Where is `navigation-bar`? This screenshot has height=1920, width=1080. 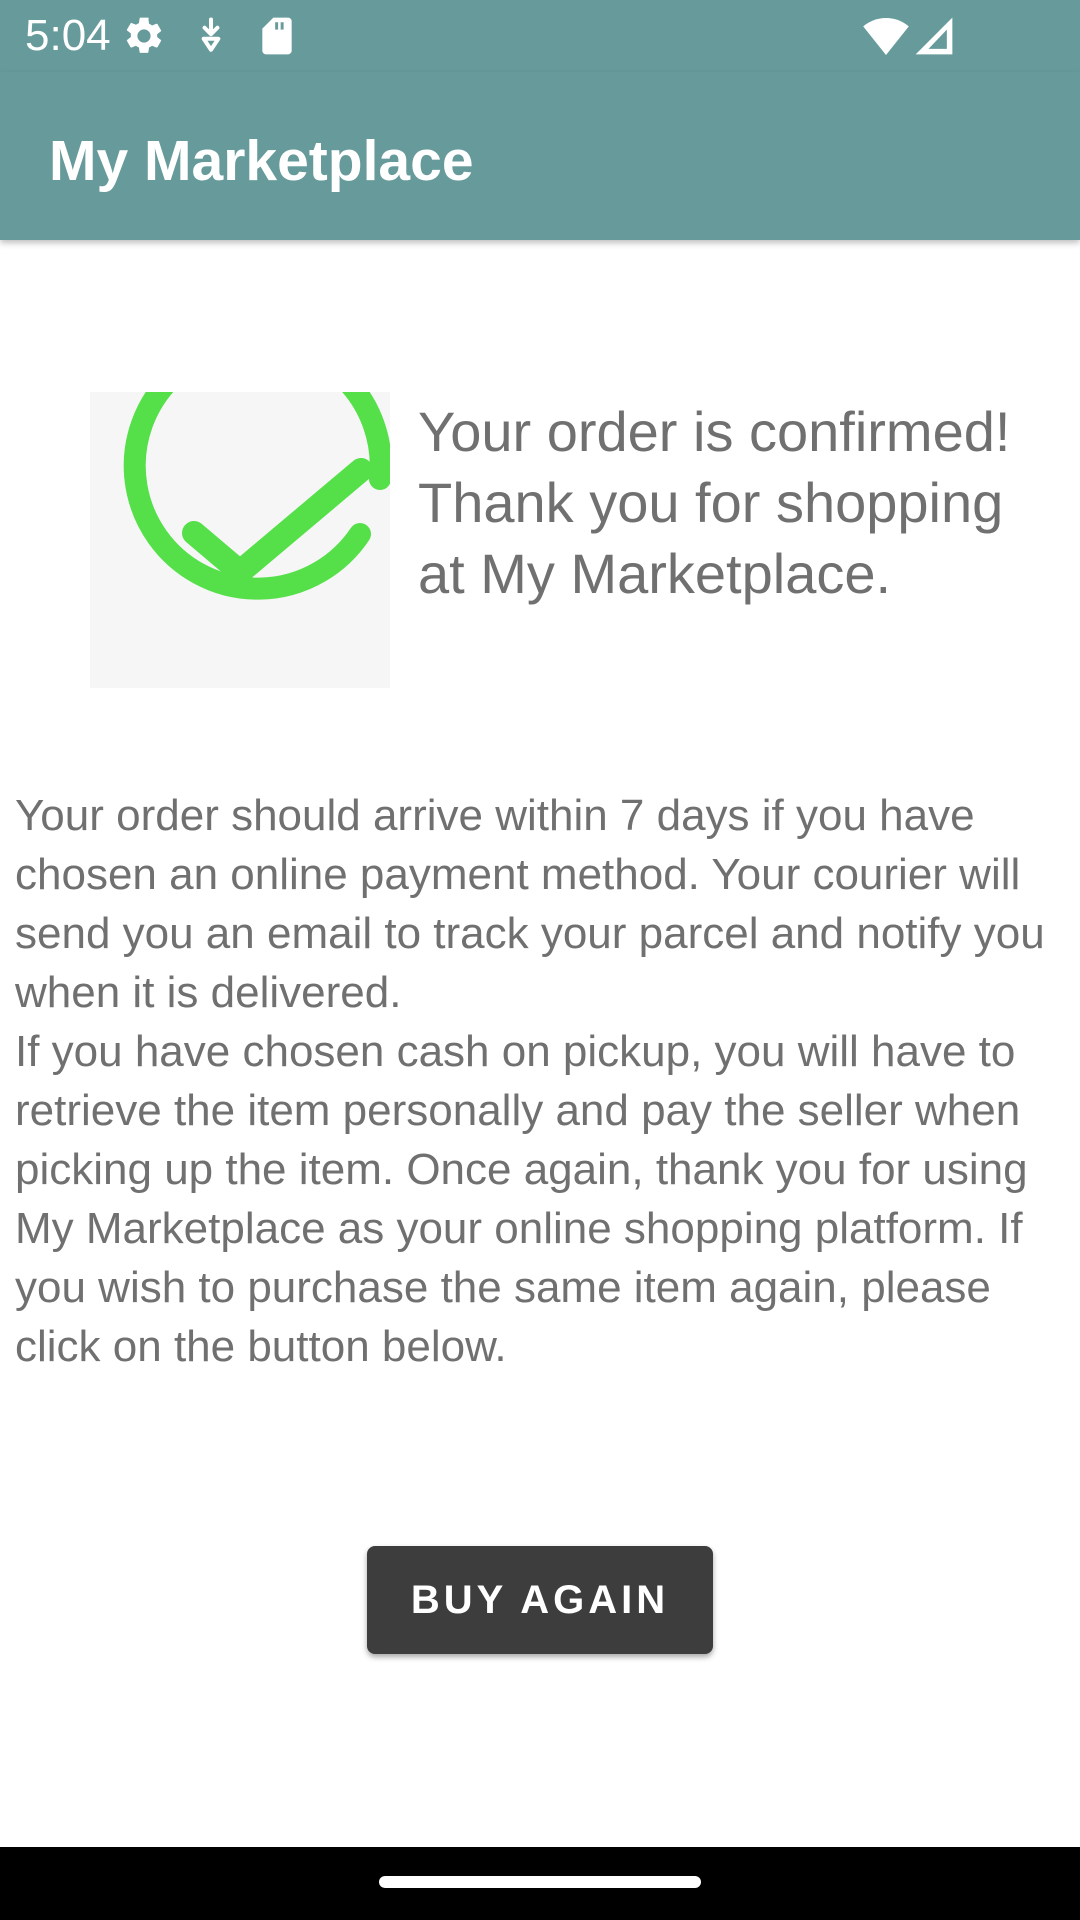
navigation-bar is located at coordinates (540, 1883).